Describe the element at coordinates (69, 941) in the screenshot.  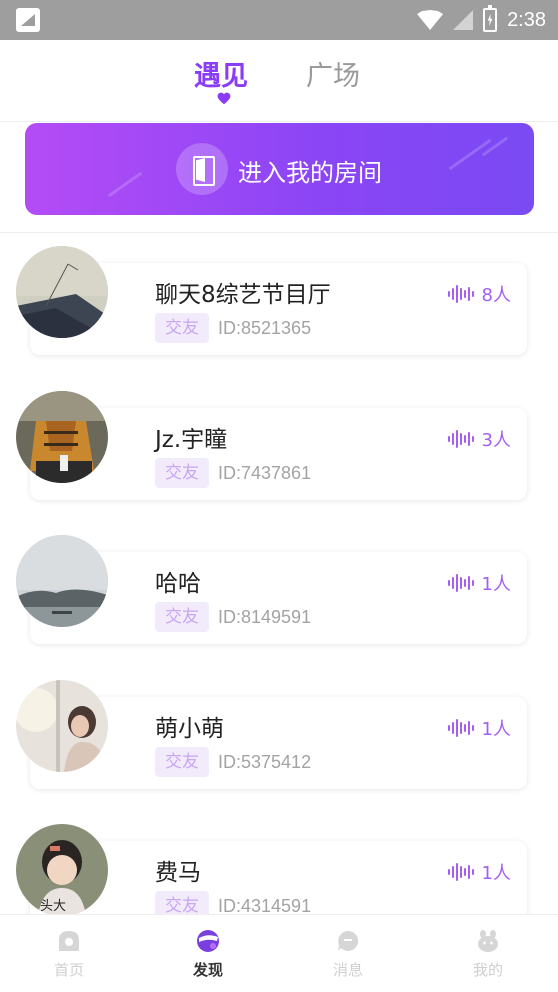
I see `home-icon` at that location.